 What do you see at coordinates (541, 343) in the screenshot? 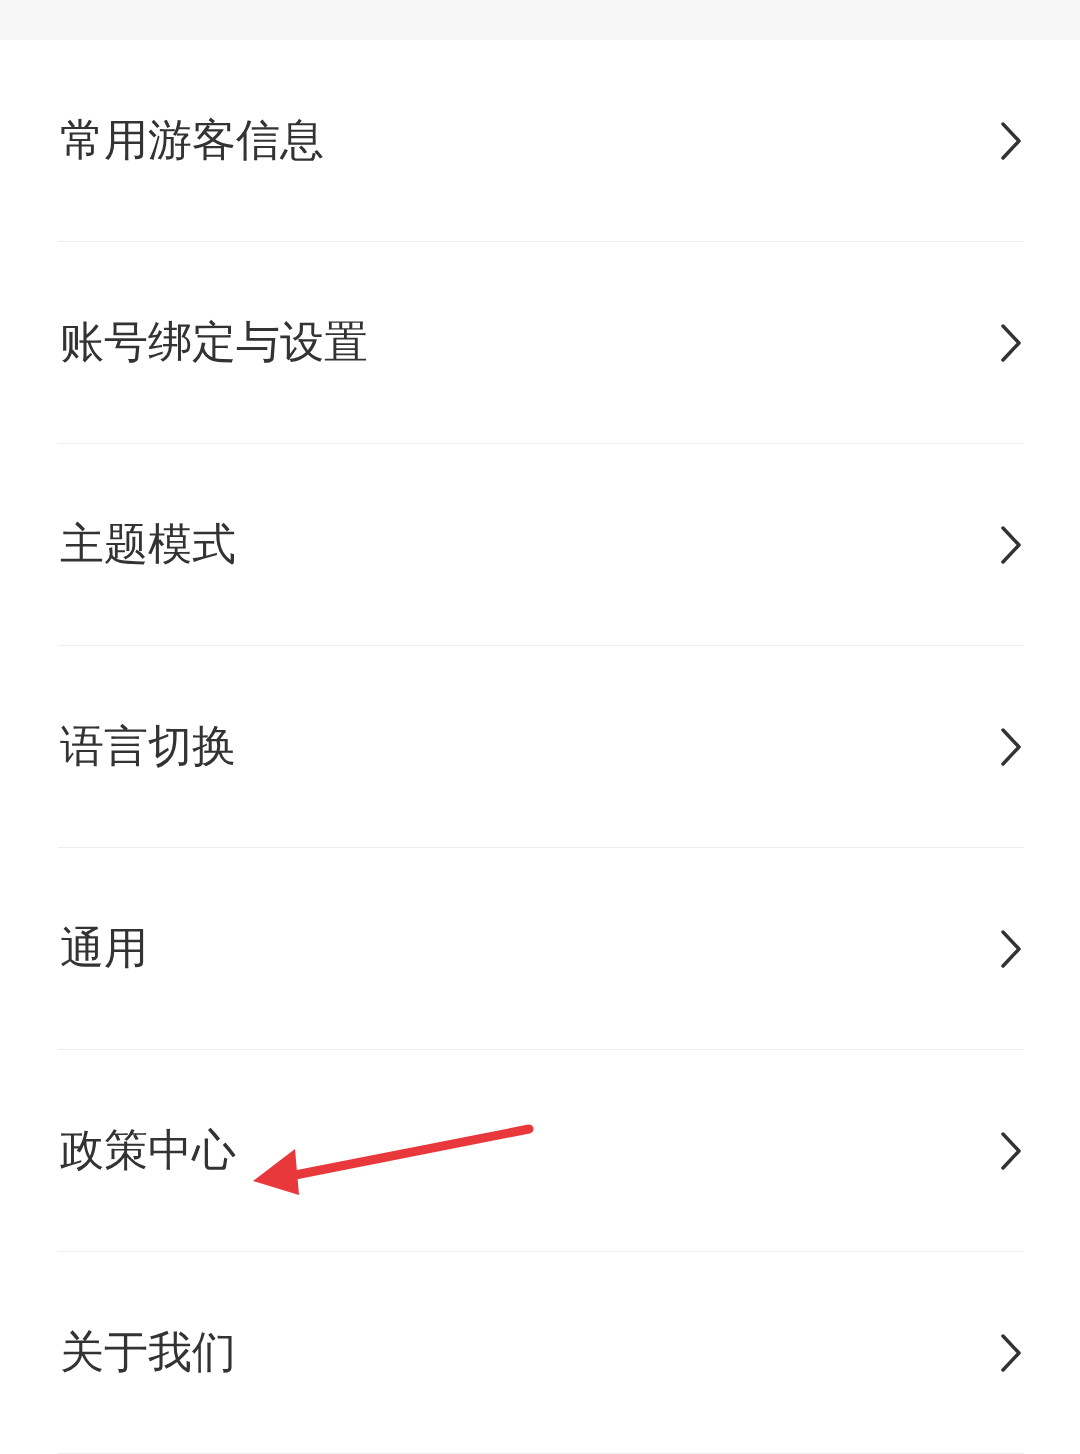
I see `settings-row: 账号绑定与设置` at bounding box center [541, 343].